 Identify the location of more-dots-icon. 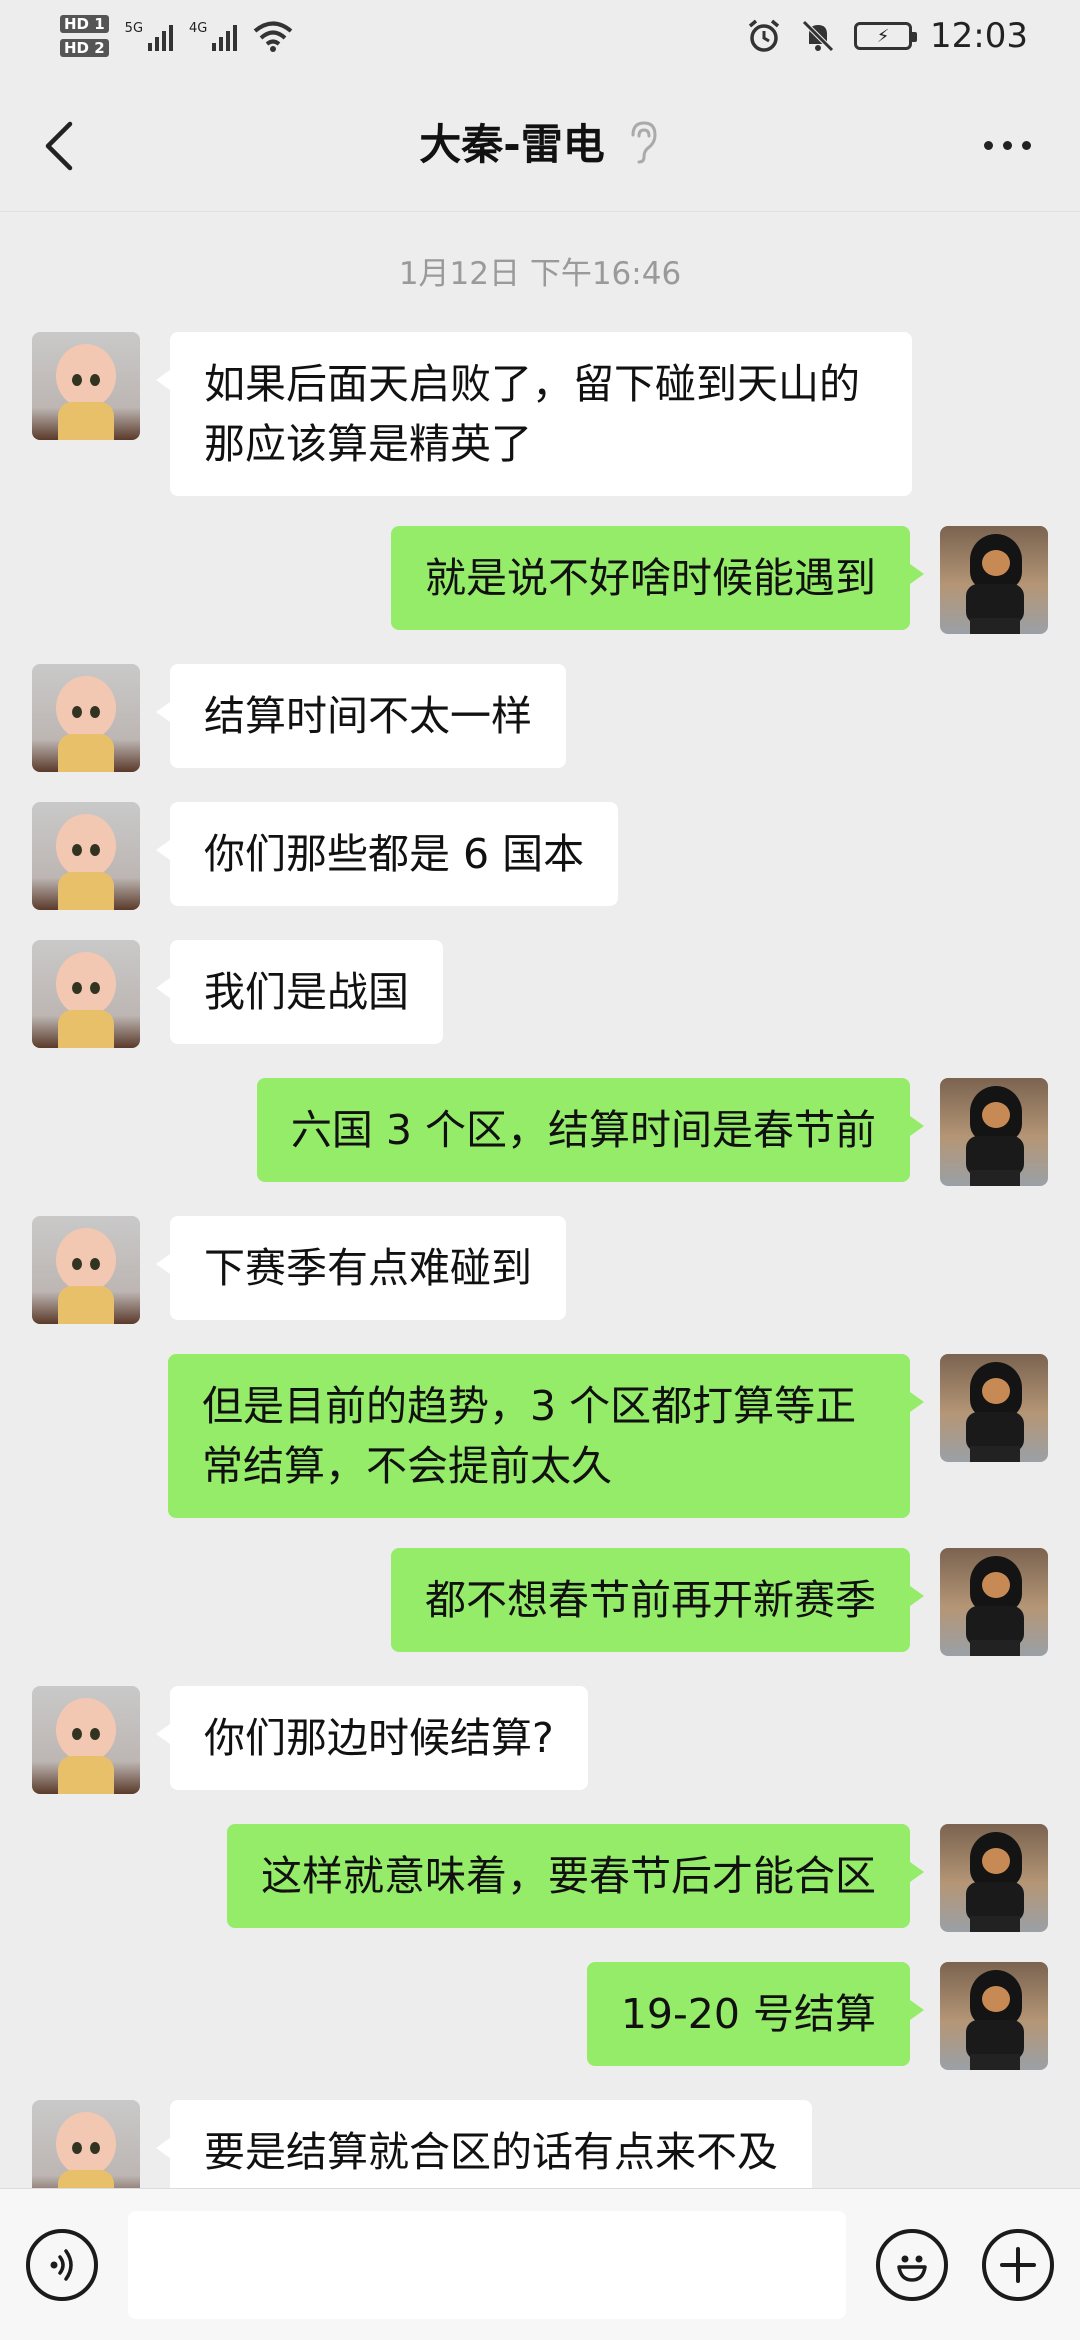
(1014, 145).